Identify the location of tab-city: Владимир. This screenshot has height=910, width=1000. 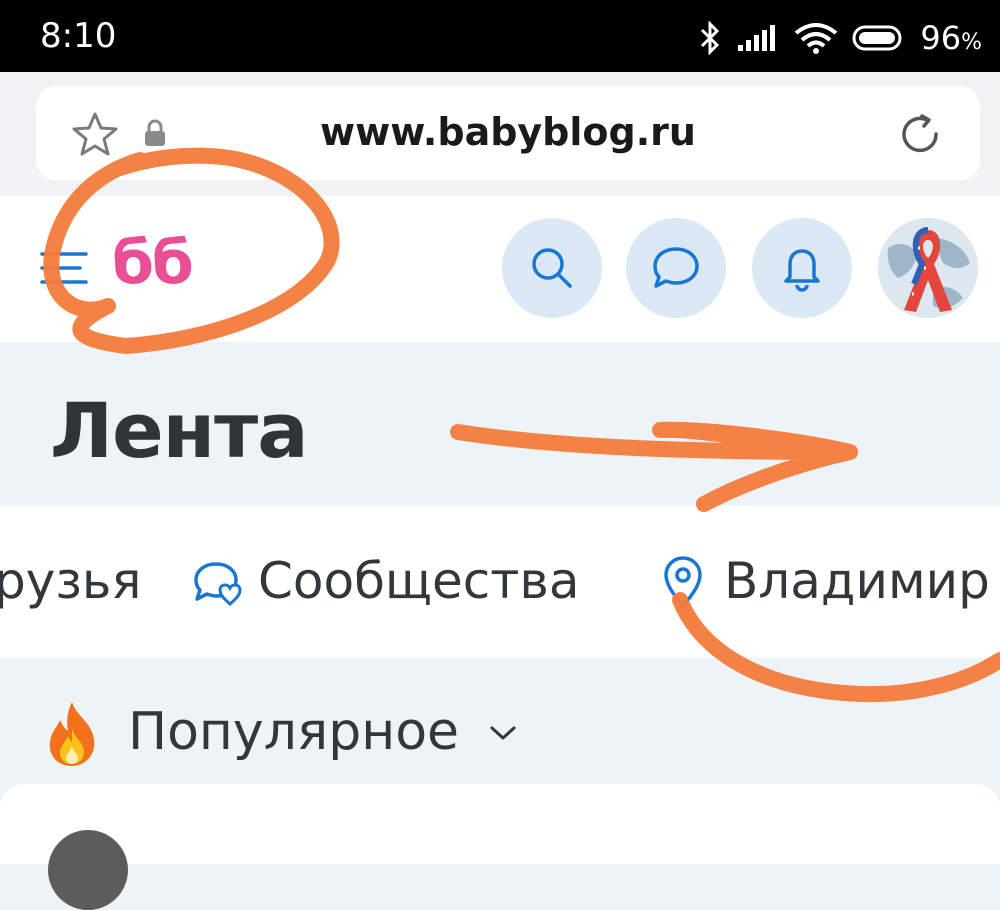
(857, 581).